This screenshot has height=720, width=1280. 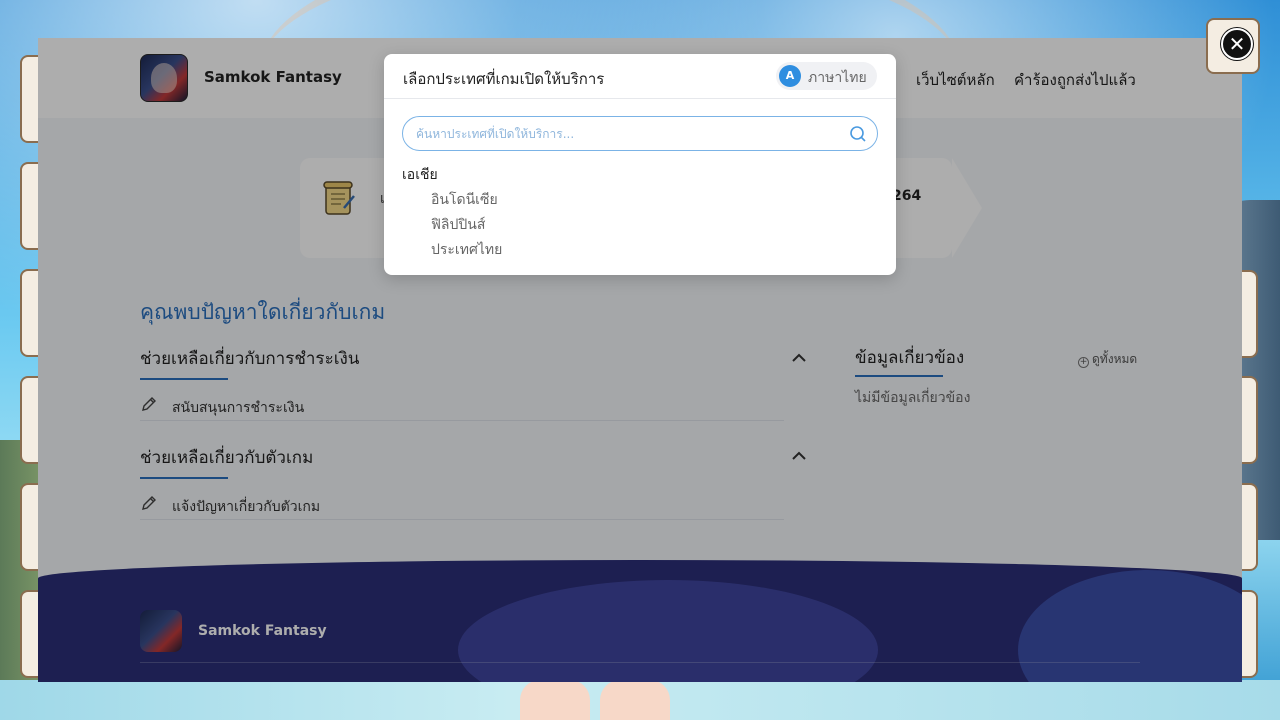 I want to click on country-option-indonesia: อินโดนีเซีย, so click(x=464, y=200).